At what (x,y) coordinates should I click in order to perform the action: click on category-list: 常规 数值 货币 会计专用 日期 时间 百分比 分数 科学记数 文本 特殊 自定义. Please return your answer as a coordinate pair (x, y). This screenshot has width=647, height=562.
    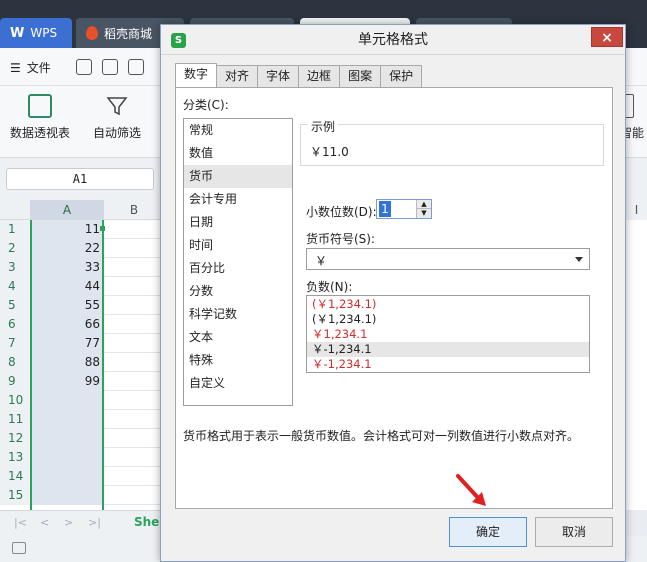
    Looking at the image, I should click on (238, 262).